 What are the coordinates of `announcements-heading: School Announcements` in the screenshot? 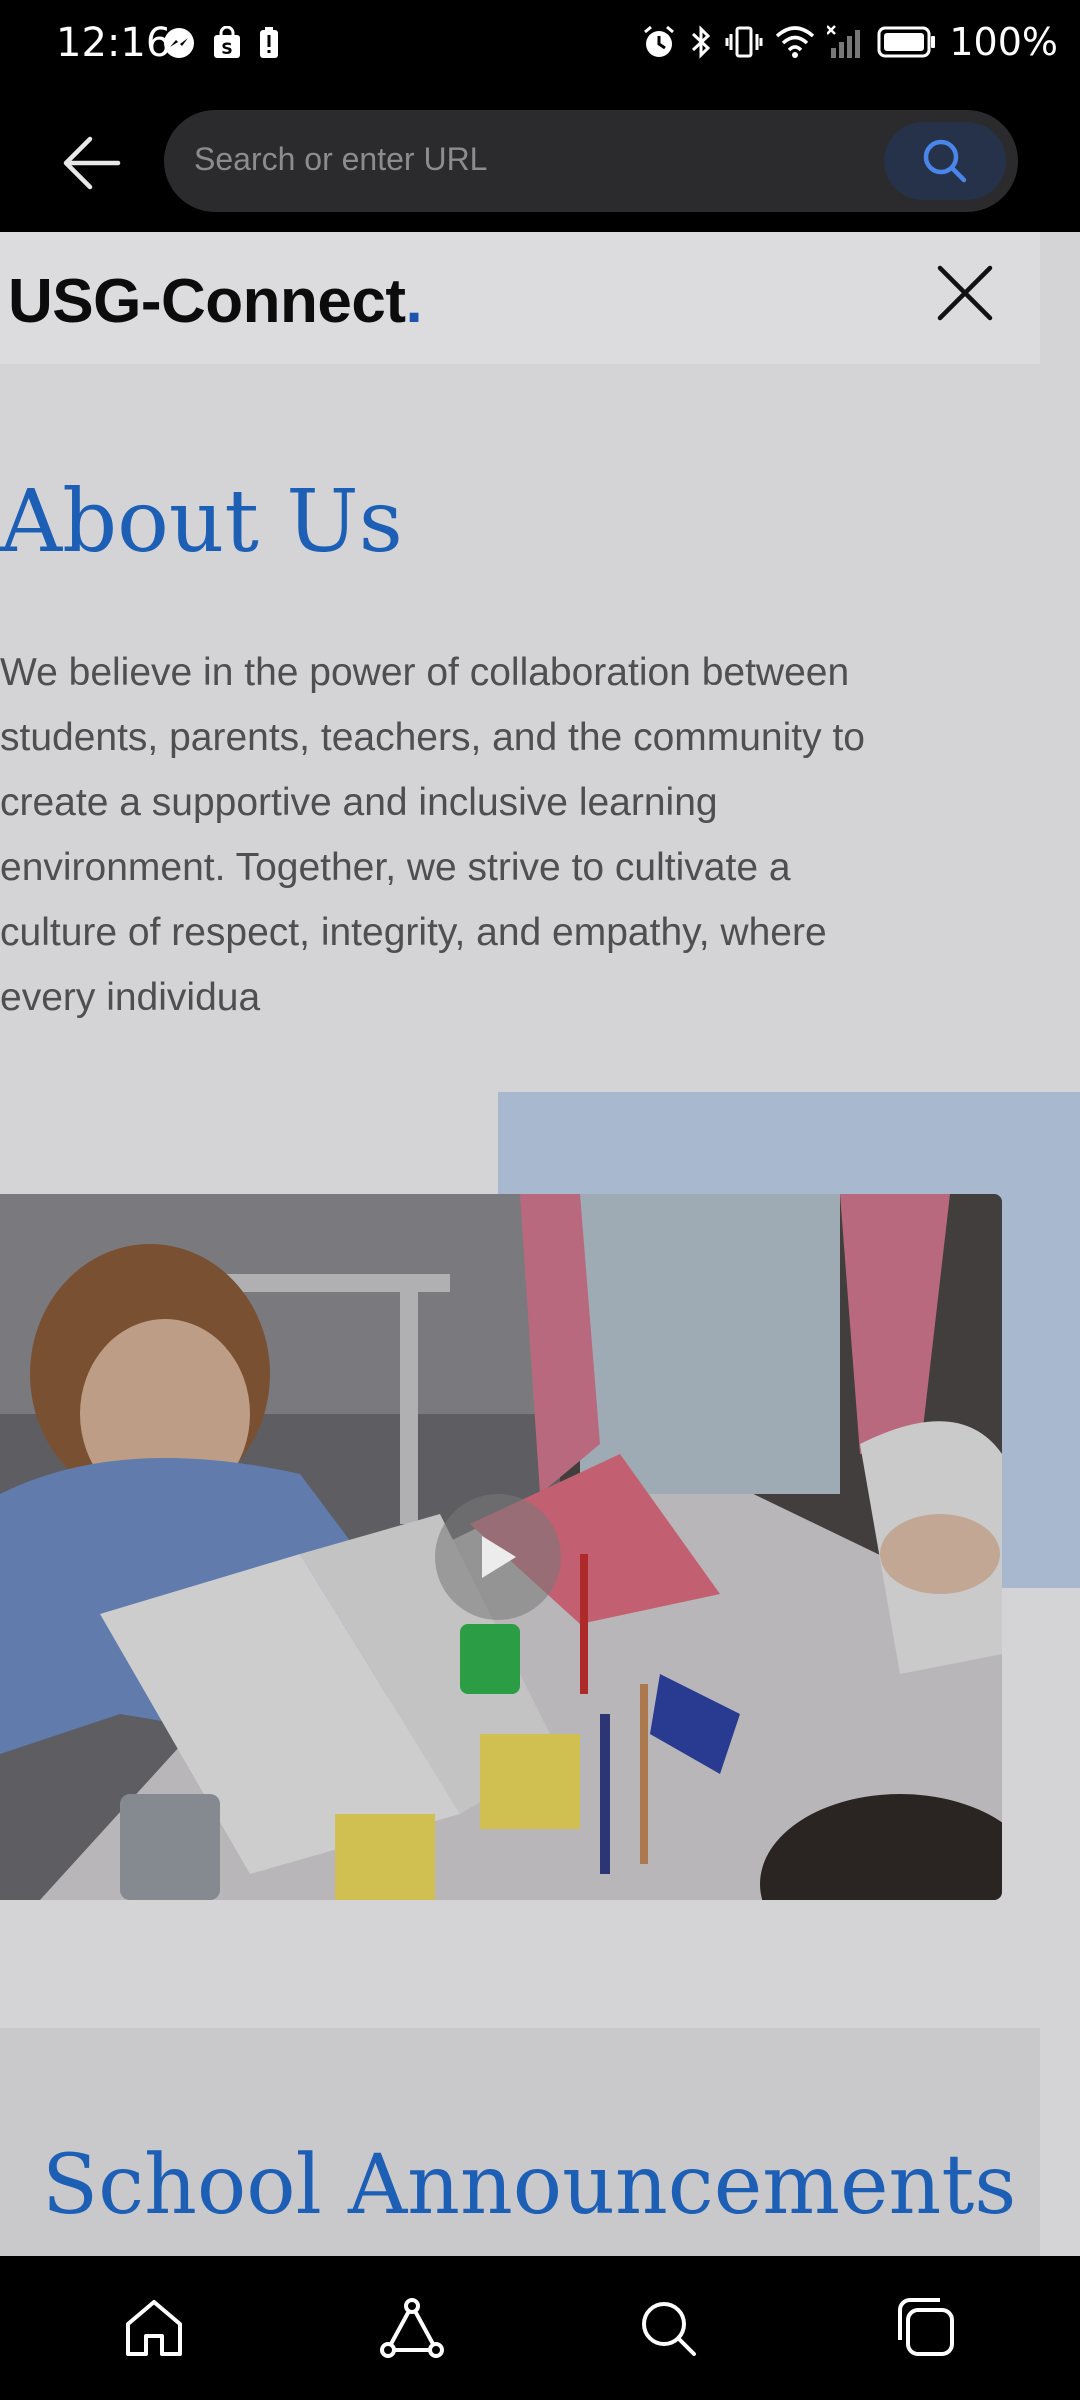 It's located at (529, 2185).